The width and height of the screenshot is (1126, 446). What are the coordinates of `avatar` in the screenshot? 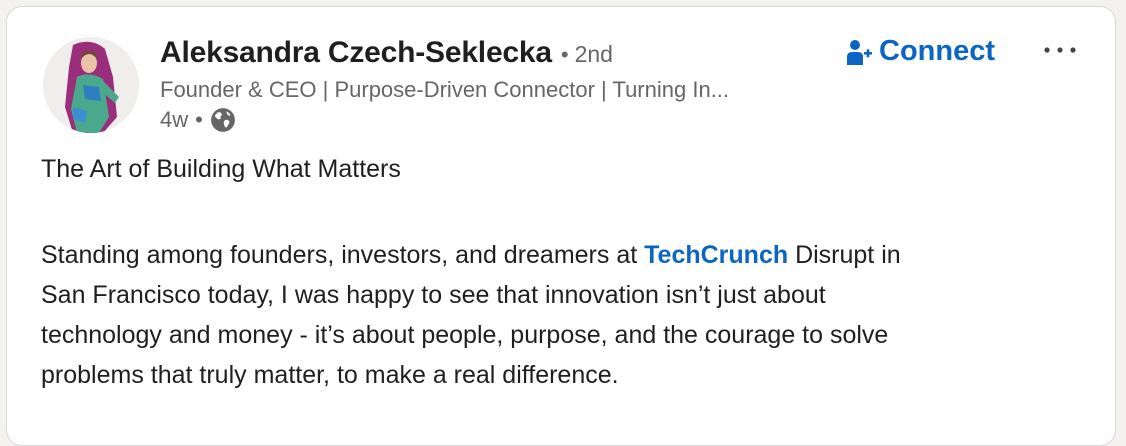 It's located at (91, 85).